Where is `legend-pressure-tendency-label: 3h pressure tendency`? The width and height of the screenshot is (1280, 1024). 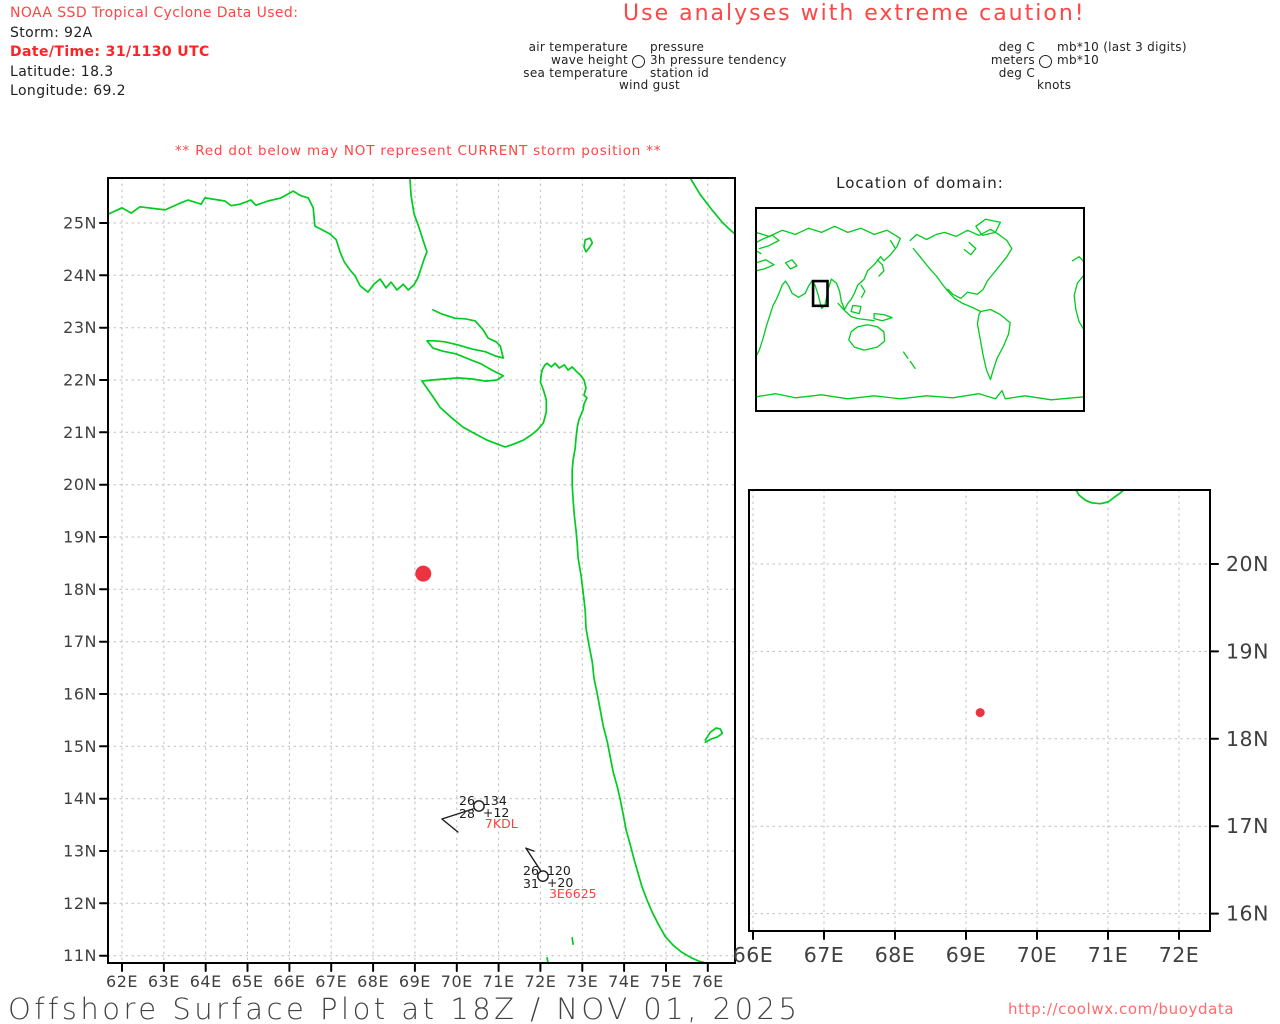 legend-pressure-tendency-label: 3h pressure tendency is located at coordinates (718, 59).